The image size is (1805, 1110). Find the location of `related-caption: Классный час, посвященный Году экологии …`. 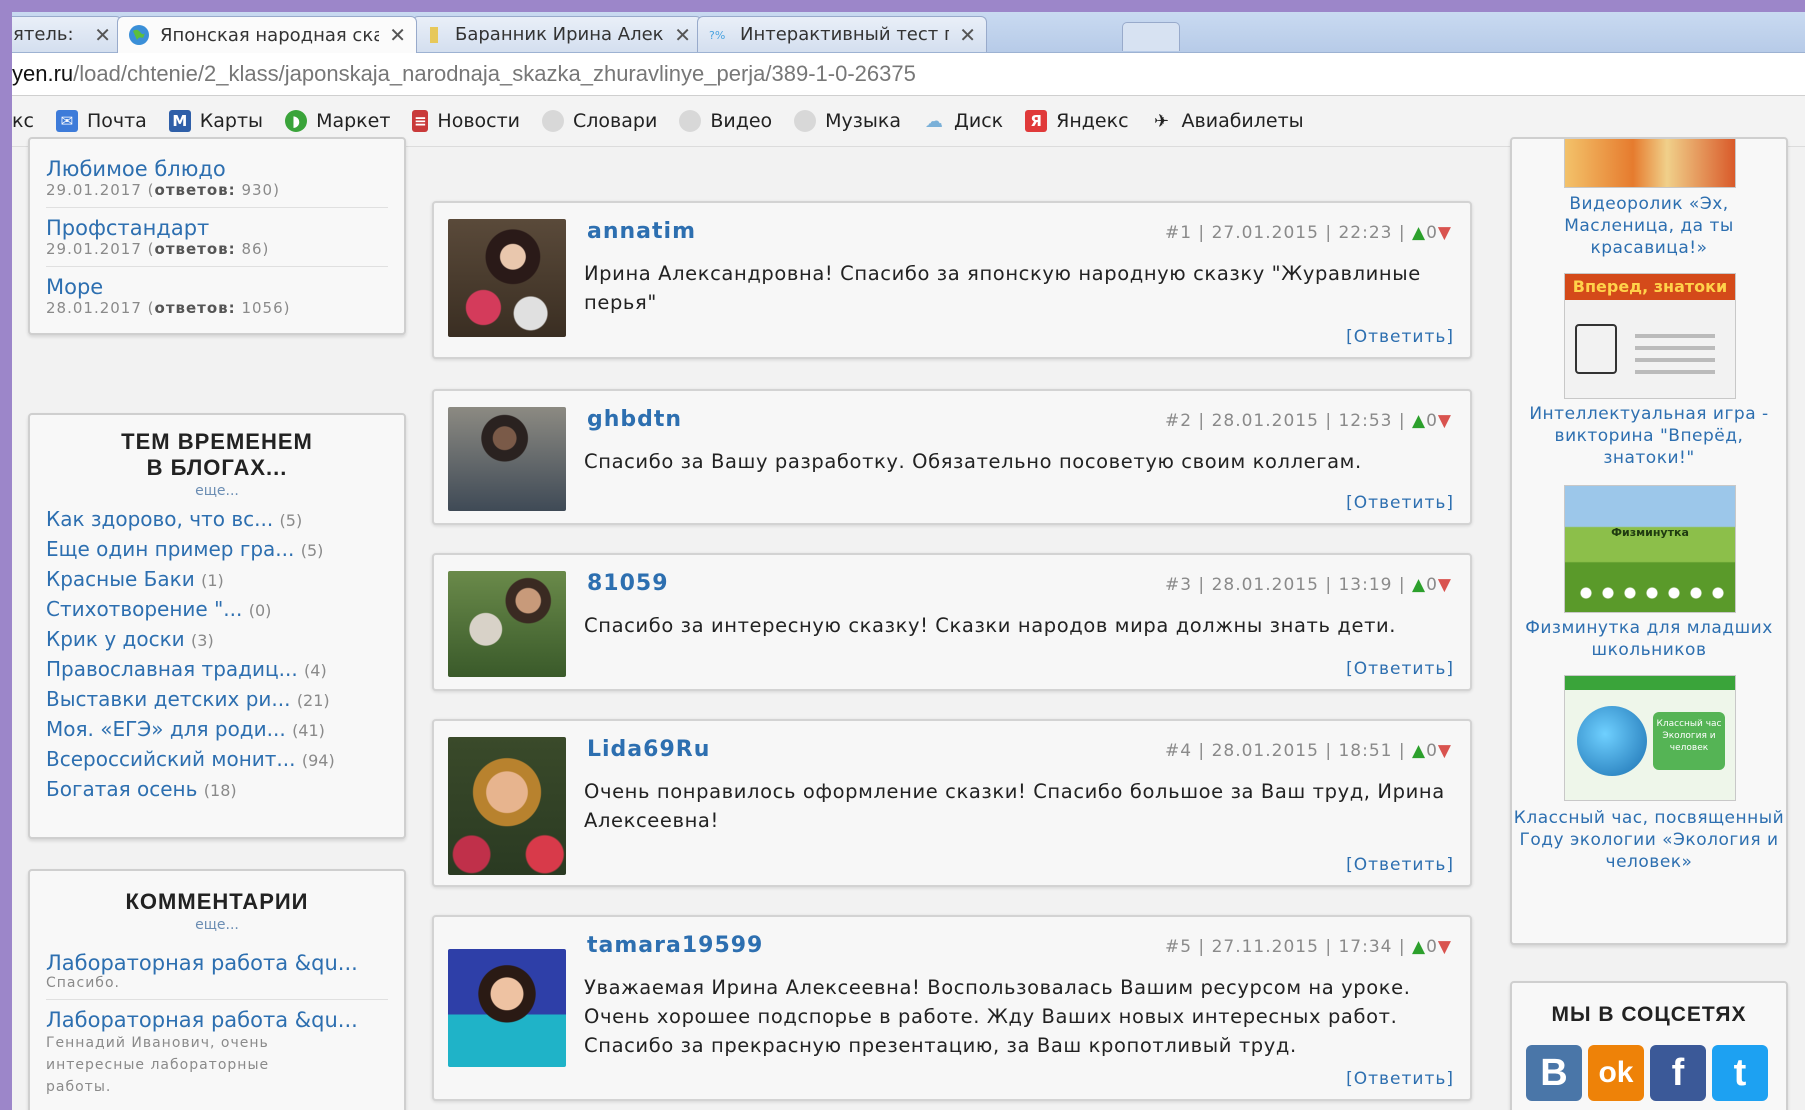

related-caption: Классный час, посвященный Году экологии … is located at coordinates (1649, 840).